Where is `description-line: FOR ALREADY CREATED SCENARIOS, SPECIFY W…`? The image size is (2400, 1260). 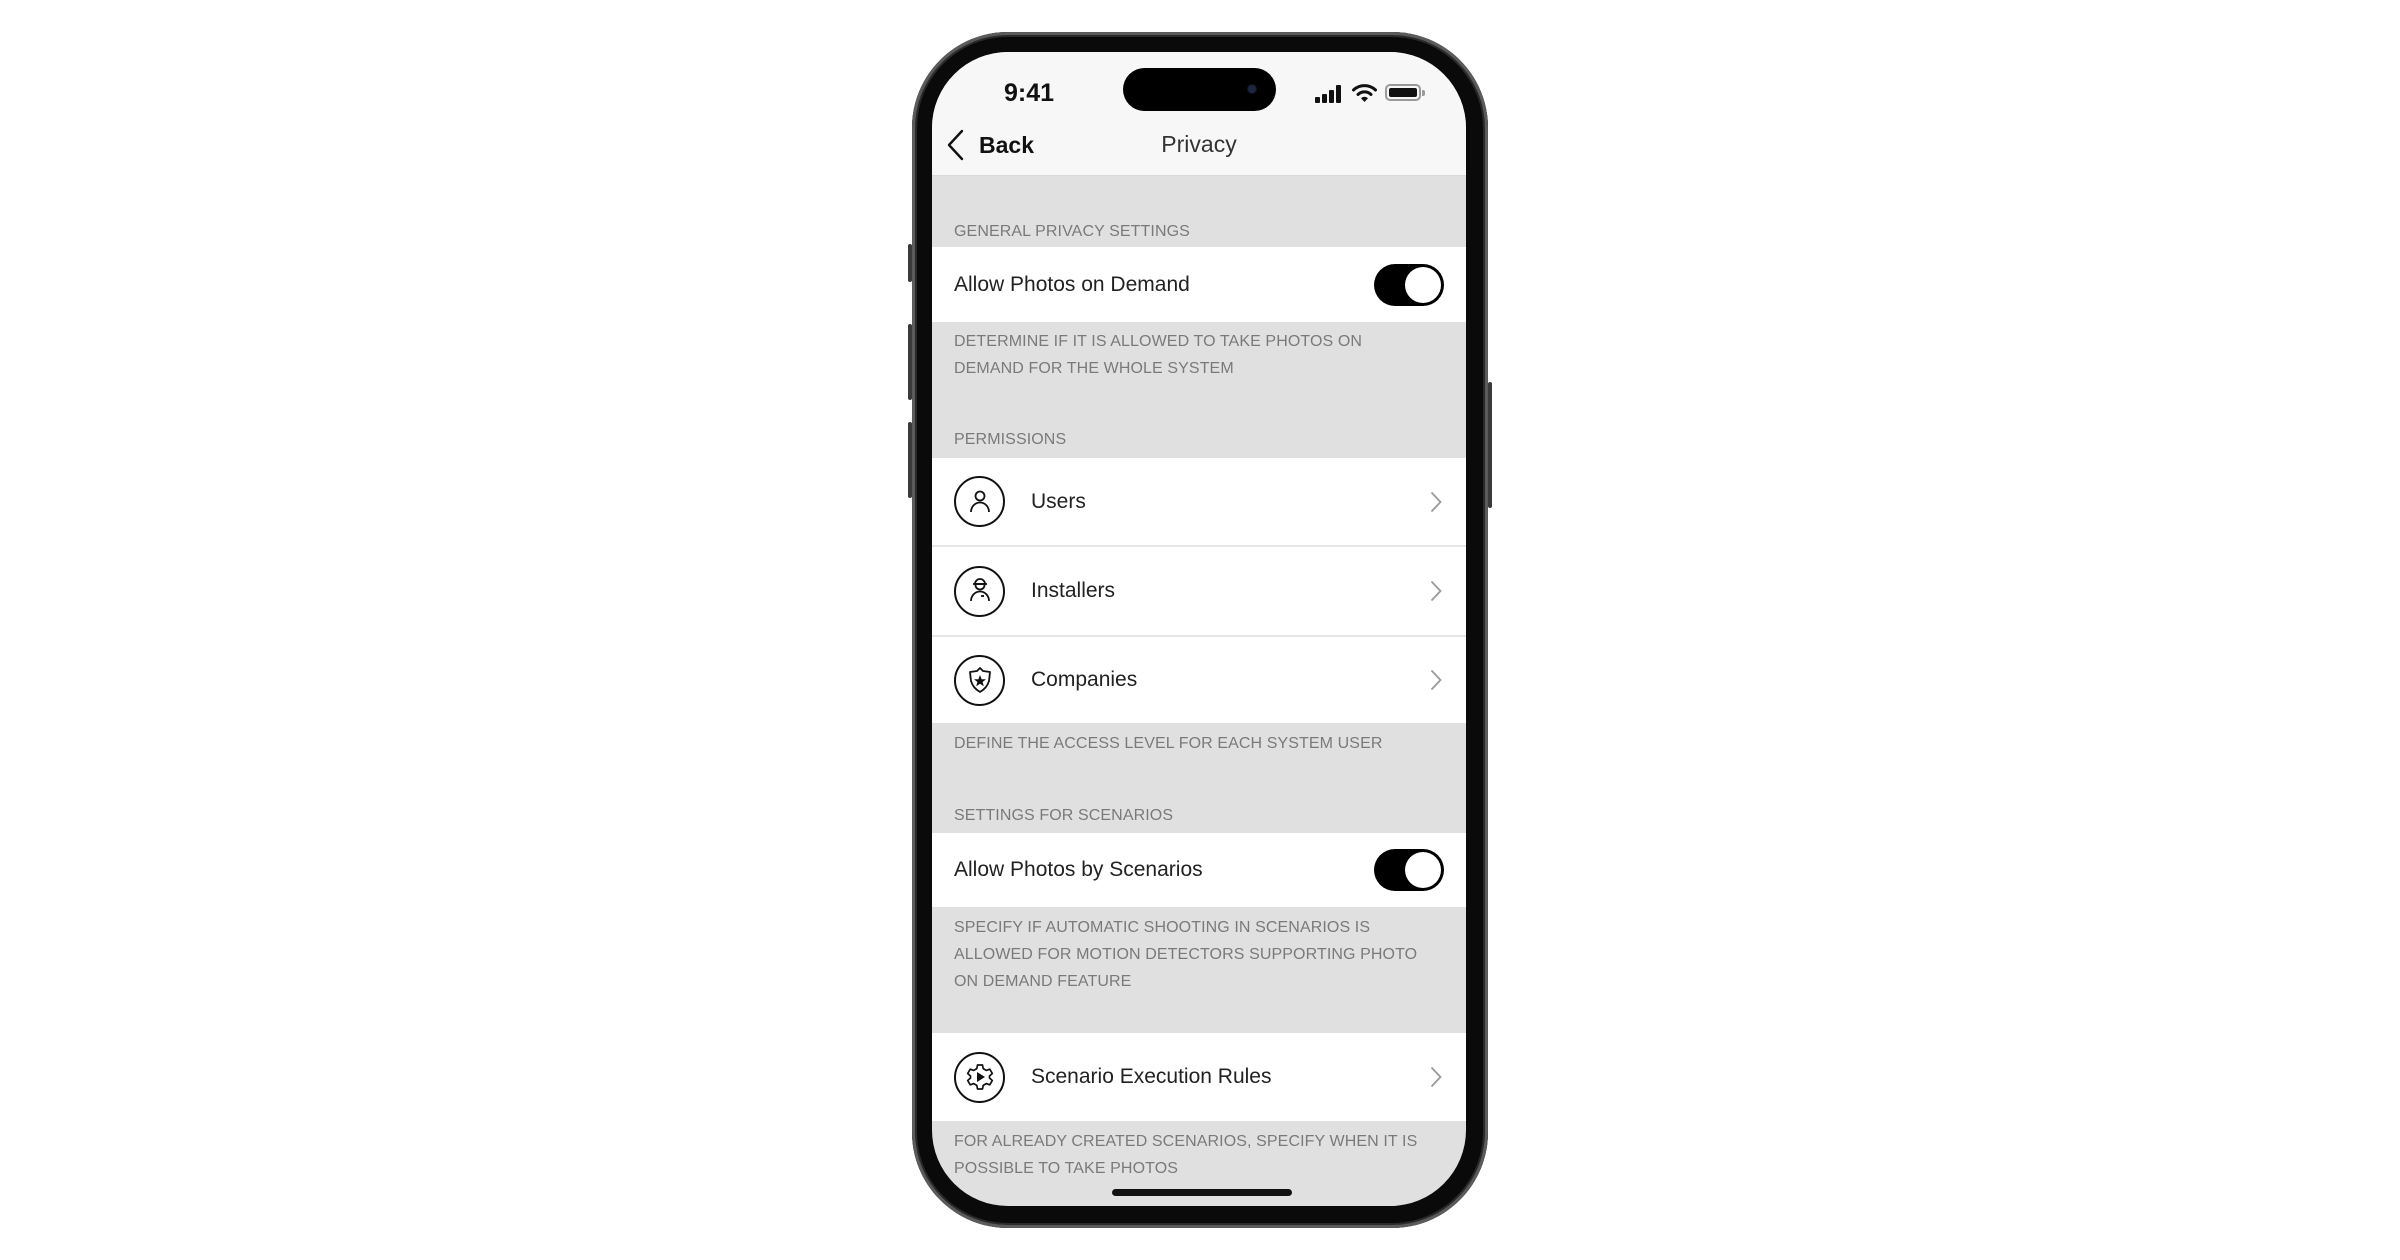
description-line: FOR ALREADY CREATED SCENARIOS, SPECIFY W… is located at coordinates (1186, 1141).